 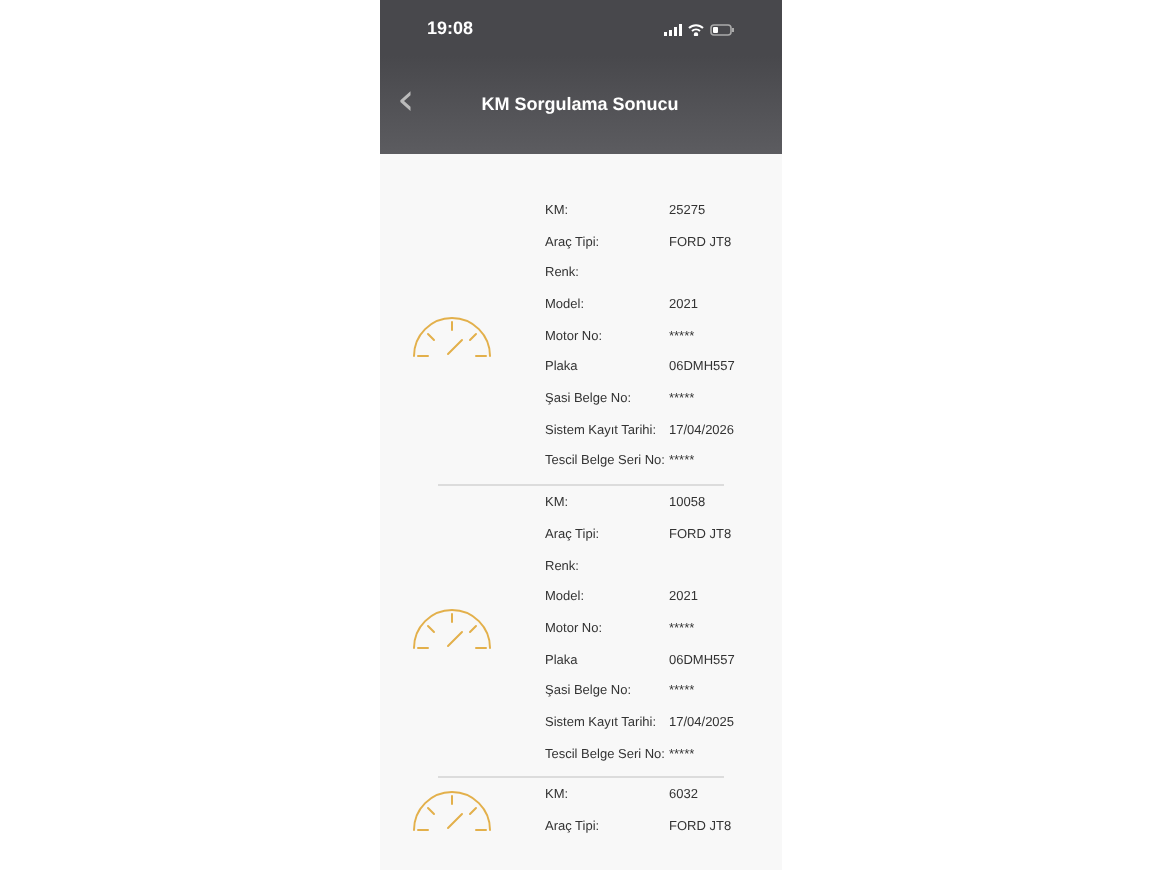 I want to click on back-button: ‹, so click(x=406, y=102).